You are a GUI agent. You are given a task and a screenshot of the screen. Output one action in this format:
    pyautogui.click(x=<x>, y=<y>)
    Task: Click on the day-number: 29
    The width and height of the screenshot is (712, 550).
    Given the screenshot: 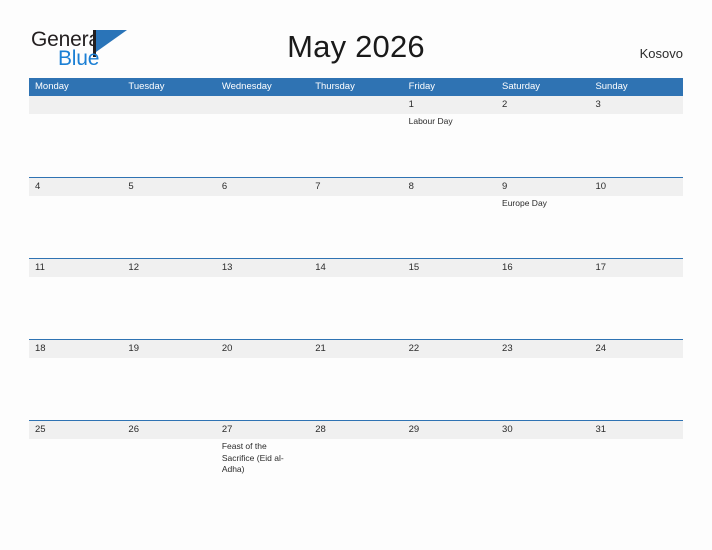 What is the action you would take?
    pyautogui.click(x=414, y=429)
    